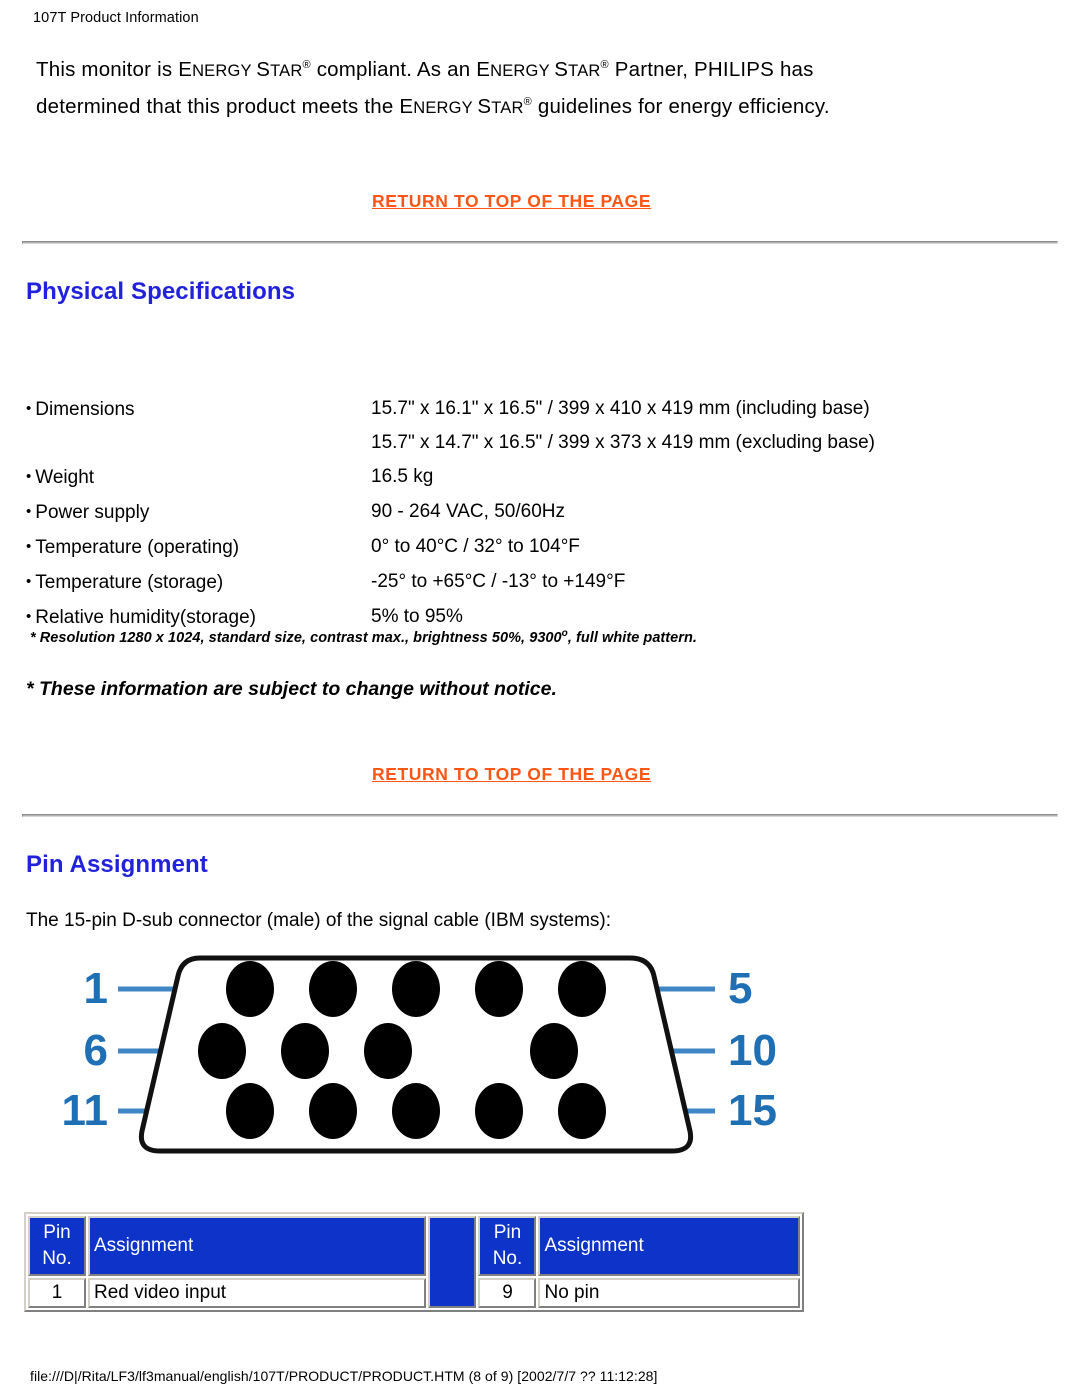 The height and width of the screenshot is (1397, 1080). I want to click on energy-rest-3: NERGY, so click(445, 108).